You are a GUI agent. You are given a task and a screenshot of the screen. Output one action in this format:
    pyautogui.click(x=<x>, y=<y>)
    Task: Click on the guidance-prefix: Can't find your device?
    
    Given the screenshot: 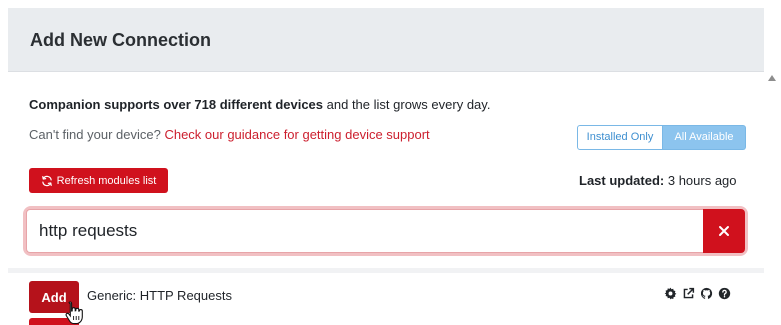 What is the action you would take?
    pyautogui.click(x=97, y=134)
    